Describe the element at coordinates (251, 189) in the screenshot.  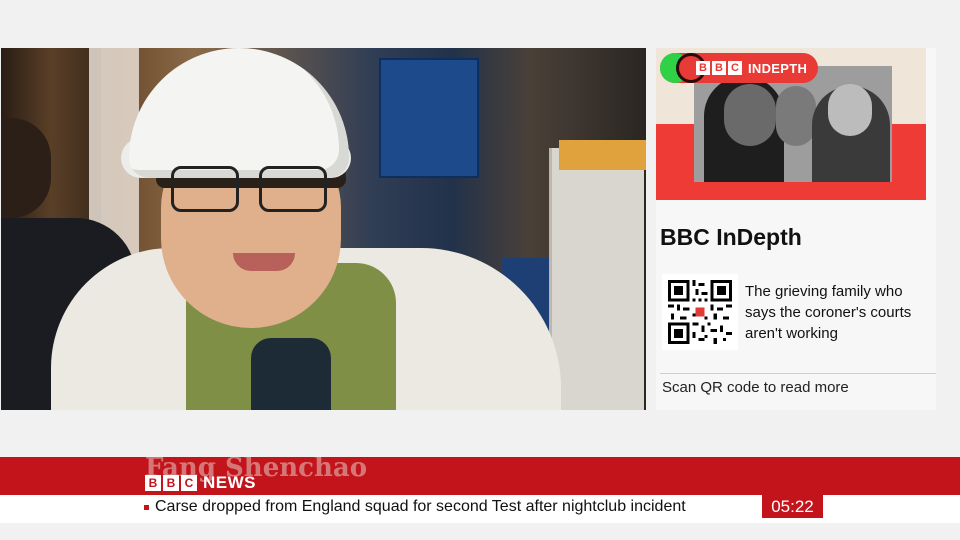
I see `glasses` at that location.